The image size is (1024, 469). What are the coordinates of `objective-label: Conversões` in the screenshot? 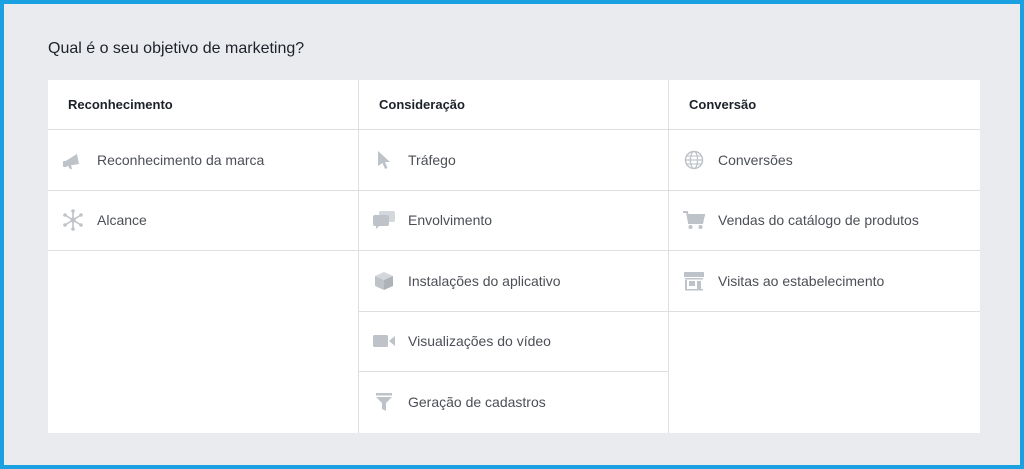 It's located at (755, 159).